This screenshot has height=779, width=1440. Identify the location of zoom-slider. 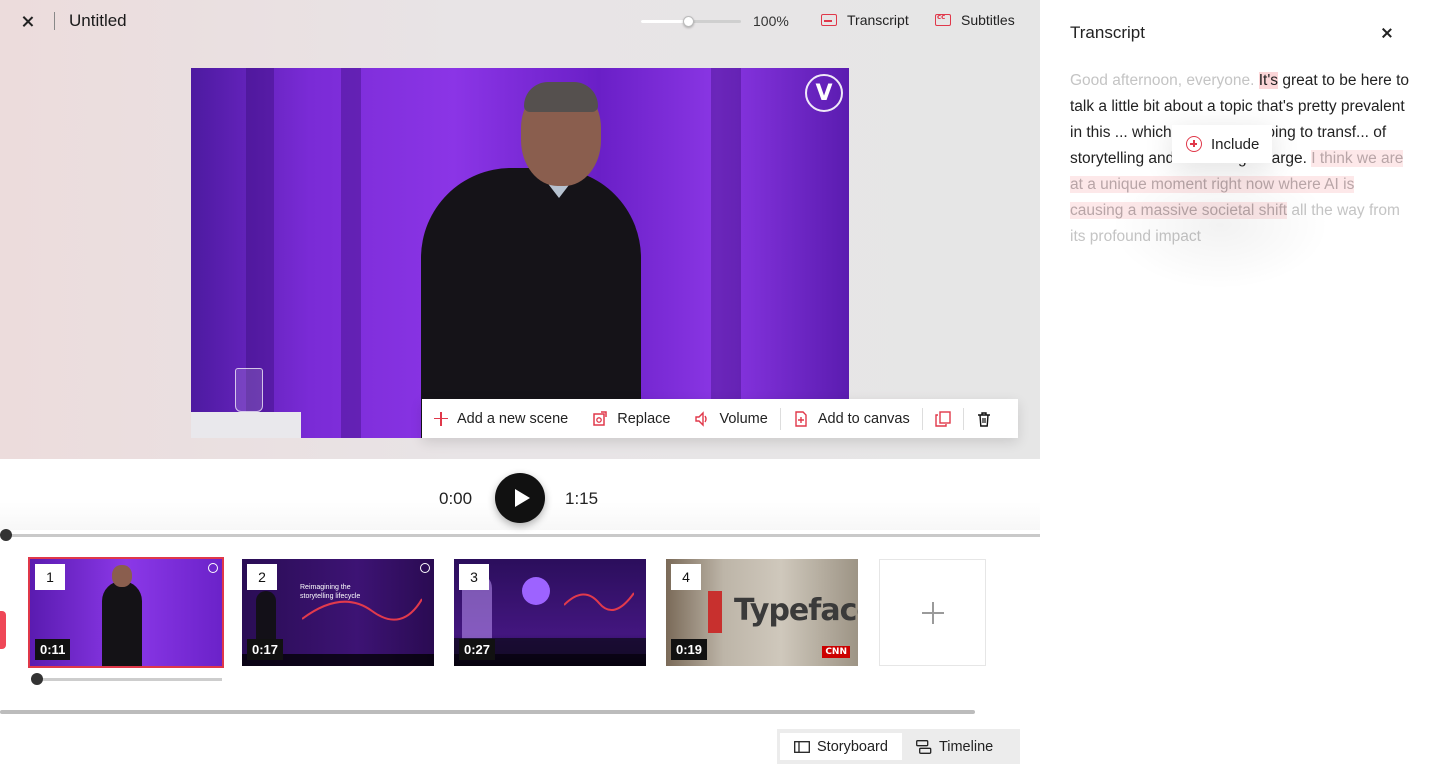
(691, 21).